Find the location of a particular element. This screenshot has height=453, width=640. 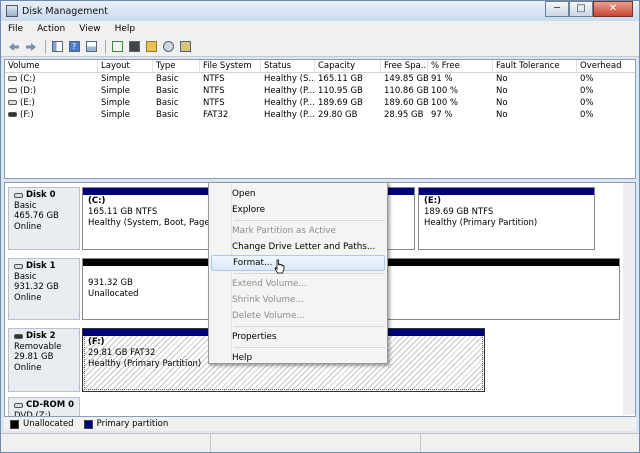

forward-arrow-icon is located at coordinates (31, 47).